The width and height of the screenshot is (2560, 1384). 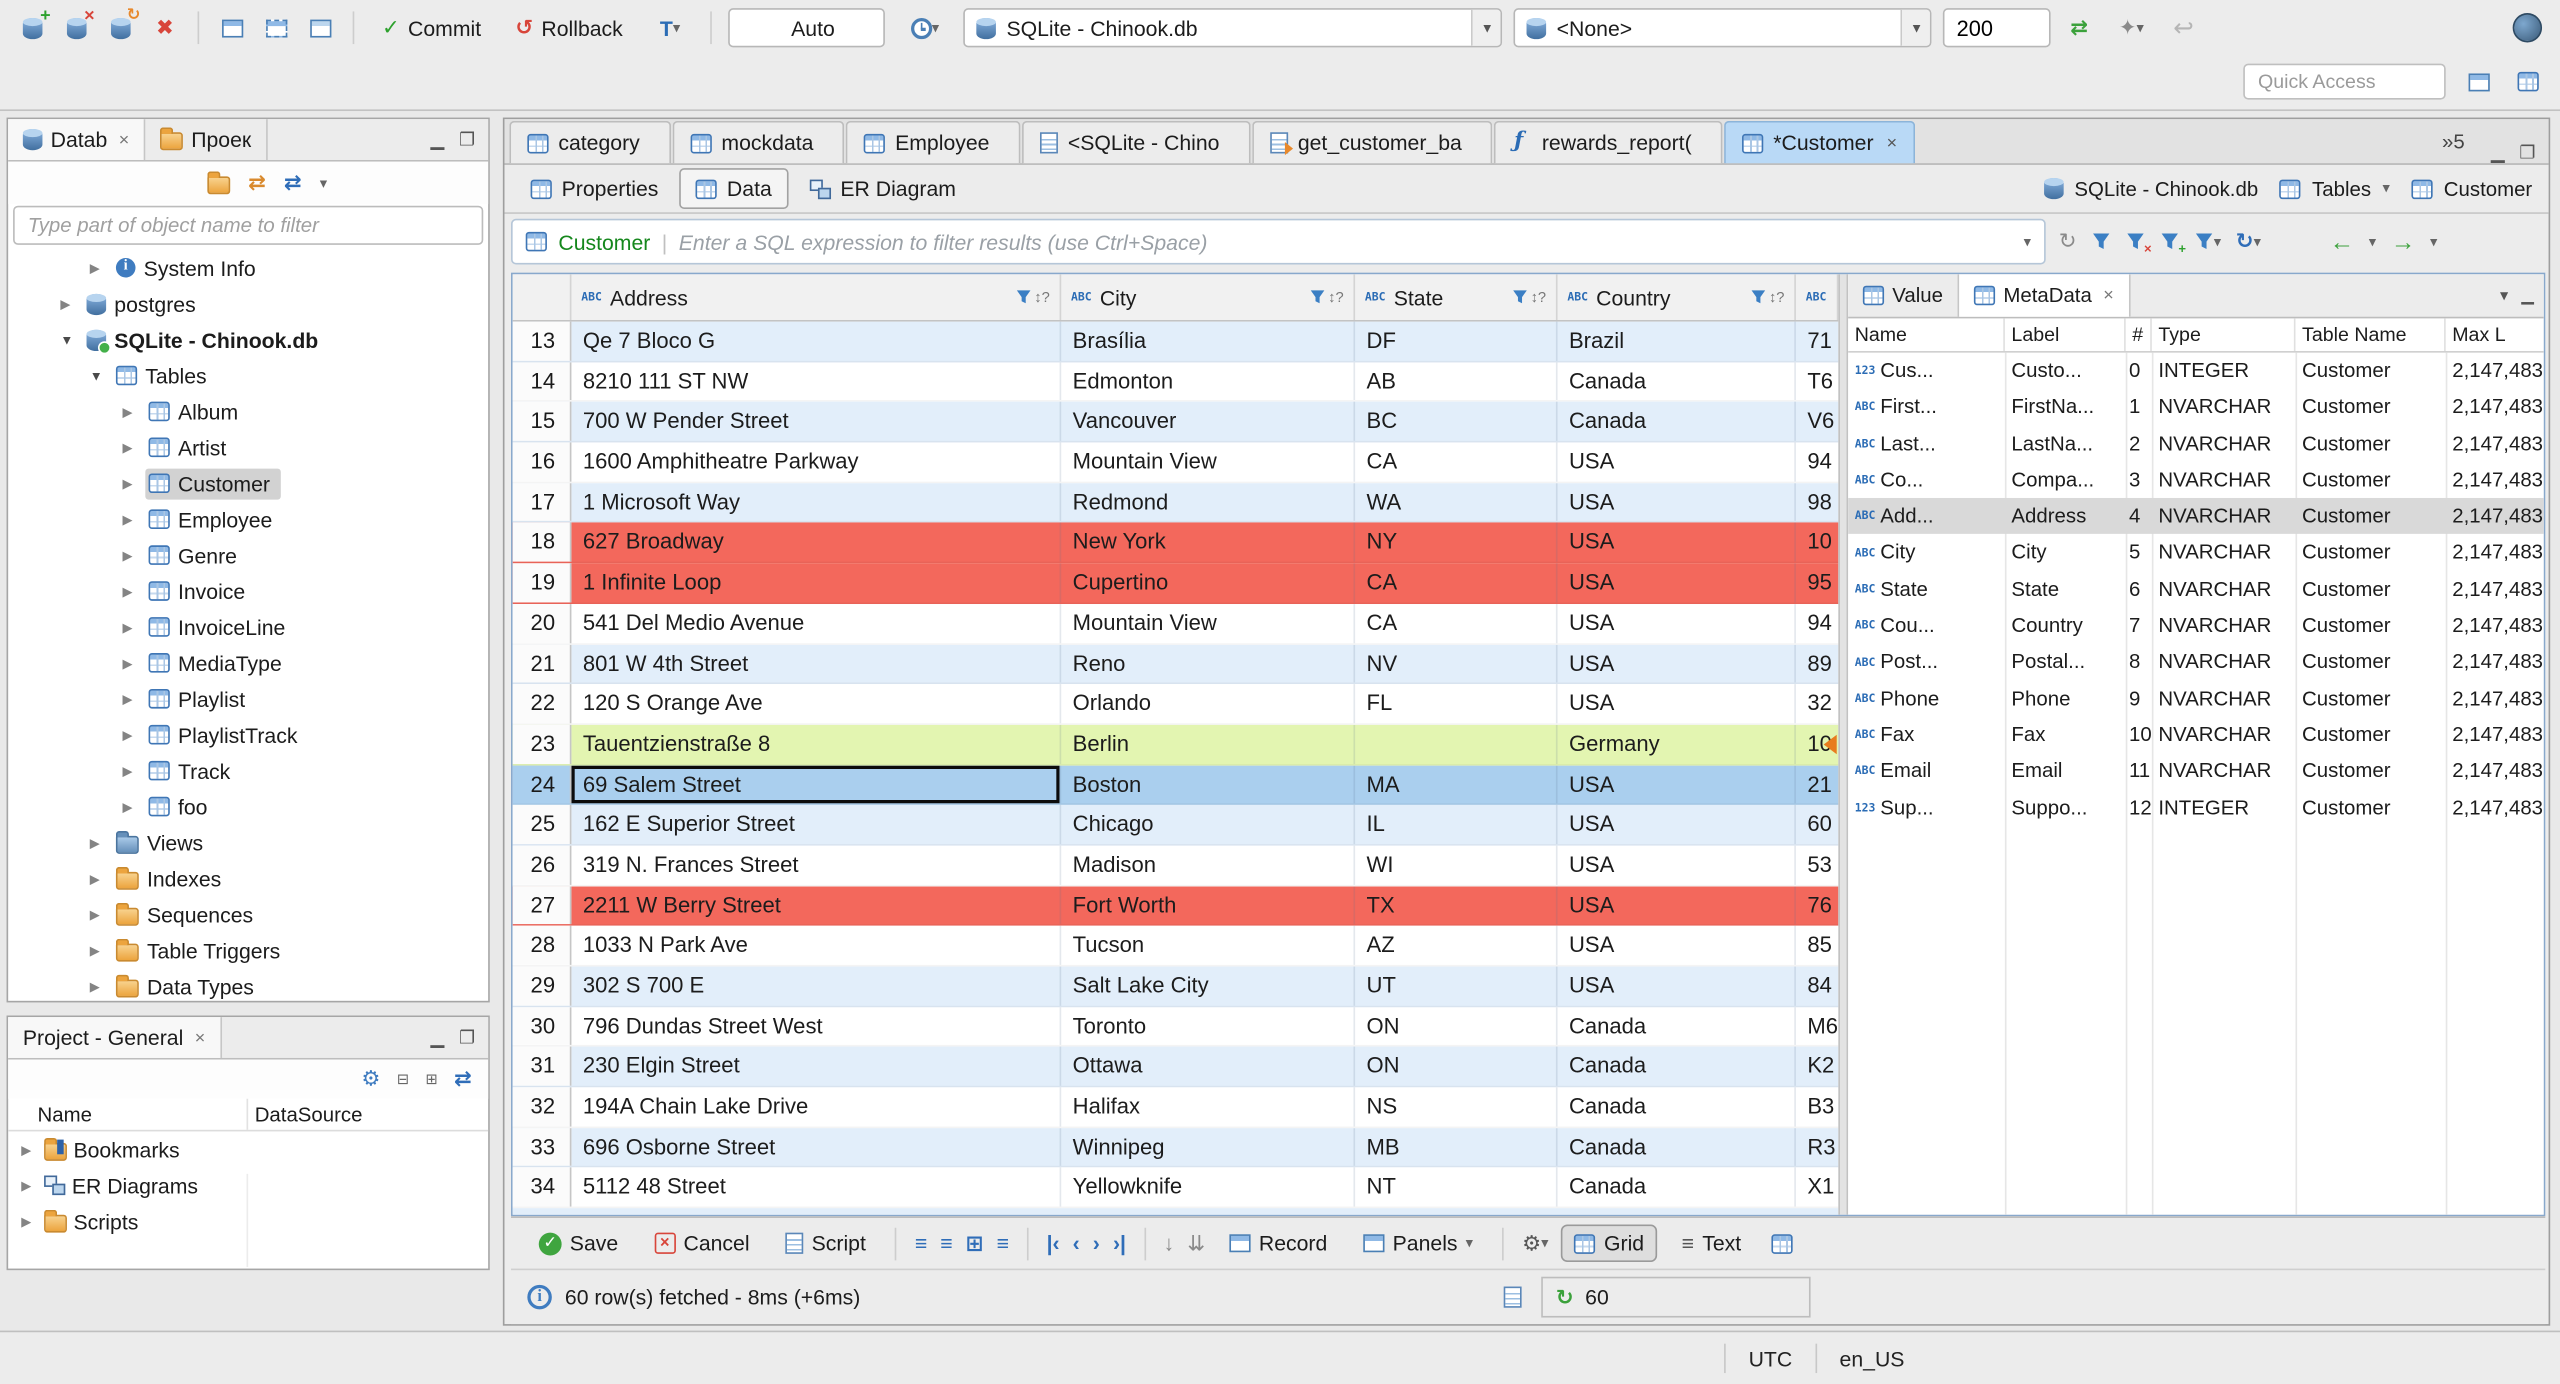 What do you see at coordinates (2108, 296) in the screenshot?
I see `close-icon: ×` at bounding box center [2108, 296].